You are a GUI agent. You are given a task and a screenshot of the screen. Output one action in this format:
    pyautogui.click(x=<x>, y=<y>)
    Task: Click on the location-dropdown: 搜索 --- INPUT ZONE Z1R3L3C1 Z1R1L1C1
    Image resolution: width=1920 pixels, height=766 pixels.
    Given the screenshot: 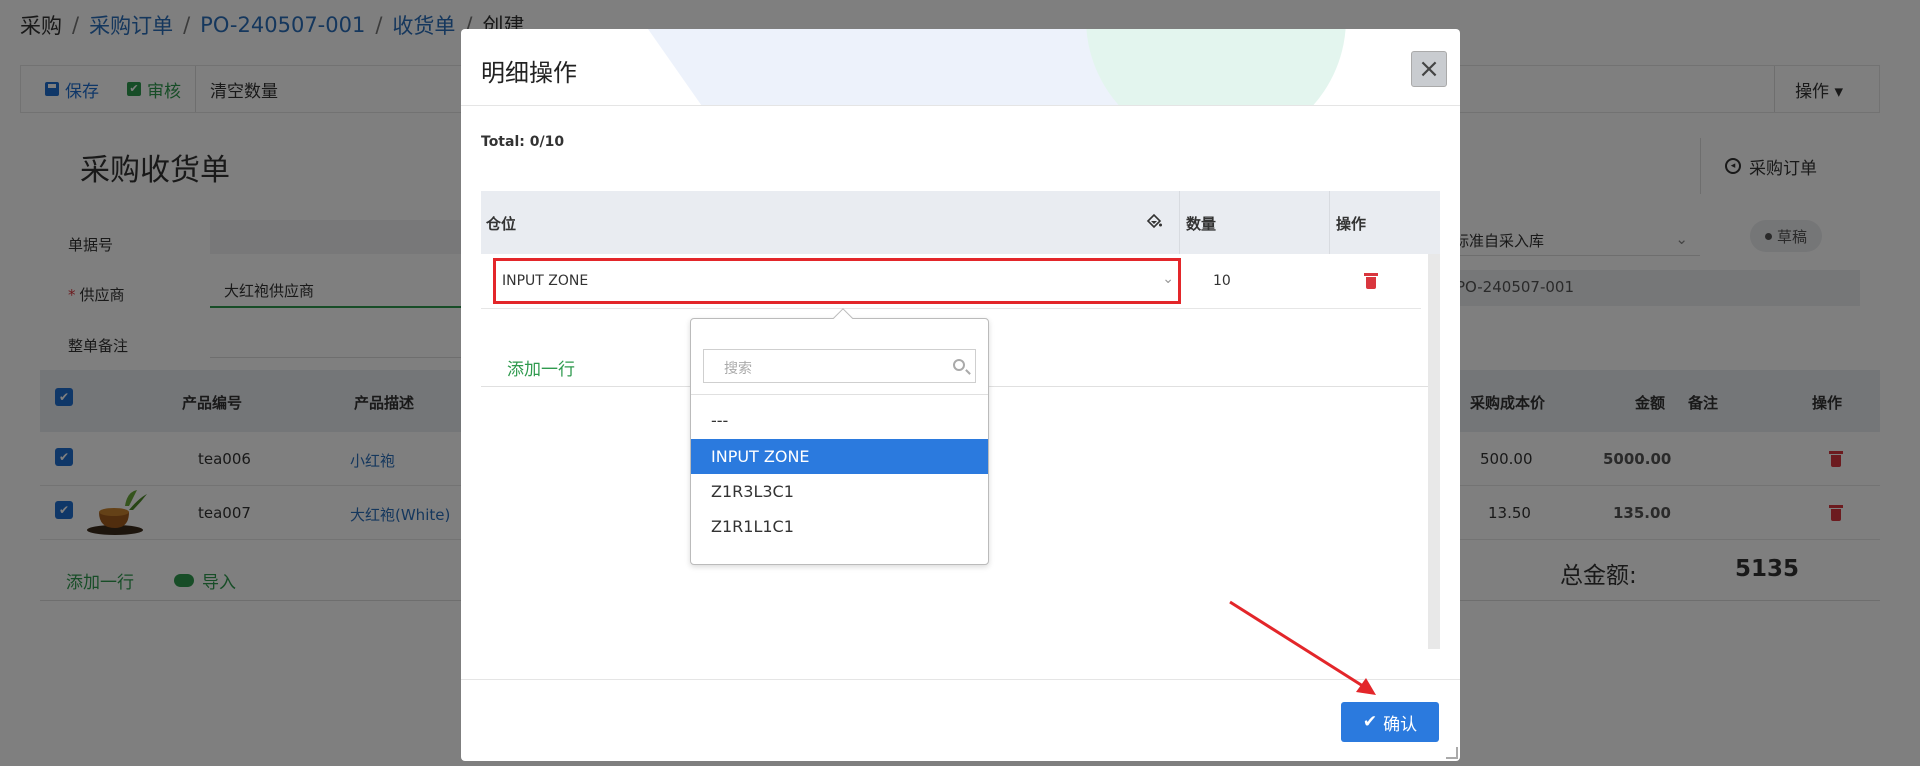 What is the action you would take?
    pyautogui.click(x=839, y=436)
    